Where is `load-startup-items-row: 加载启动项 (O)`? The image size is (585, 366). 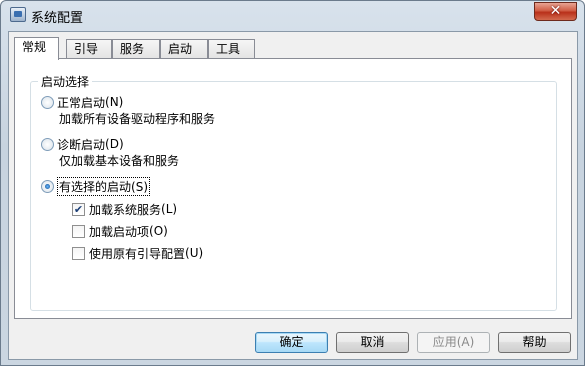
load-startup-items-row: 加载启动项 (O) is located at coordinates (120, 231).